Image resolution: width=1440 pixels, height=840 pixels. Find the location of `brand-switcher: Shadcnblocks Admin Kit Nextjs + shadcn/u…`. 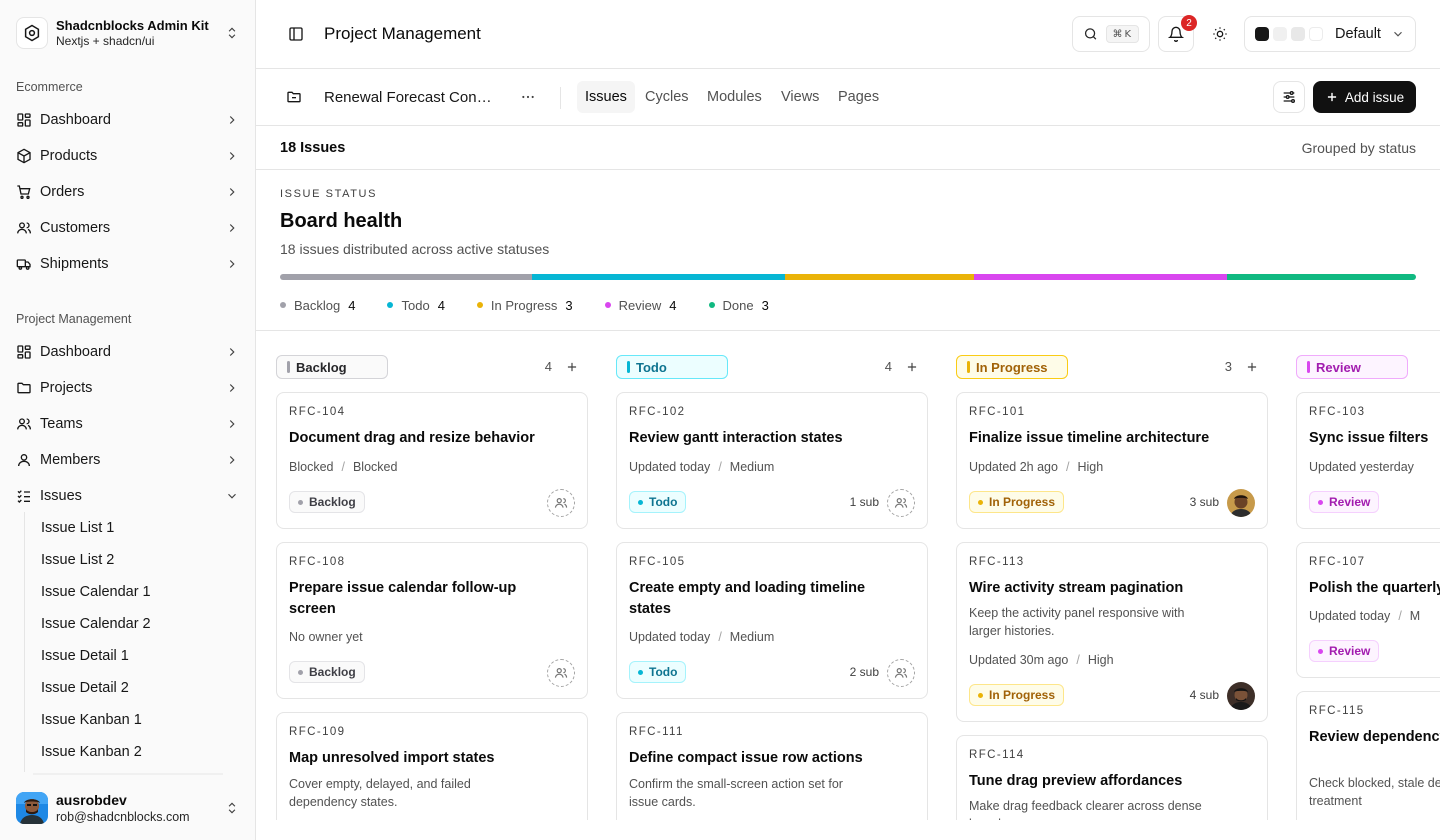

brand-switcher: Shadcnblocks Admin Kit Nextjs + shadcn/u… is located at coordinates (128, 33).